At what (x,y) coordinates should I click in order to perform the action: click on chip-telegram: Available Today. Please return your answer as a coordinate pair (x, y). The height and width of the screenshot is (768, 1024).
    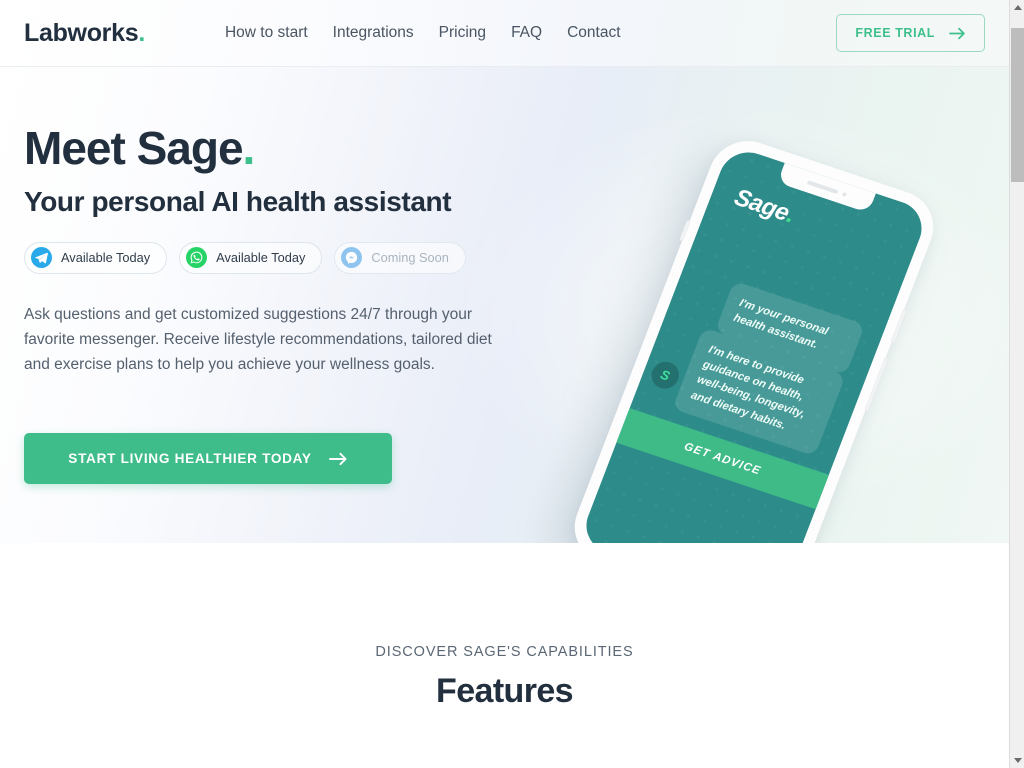
    Looking at the image, I should click on (96, 257).